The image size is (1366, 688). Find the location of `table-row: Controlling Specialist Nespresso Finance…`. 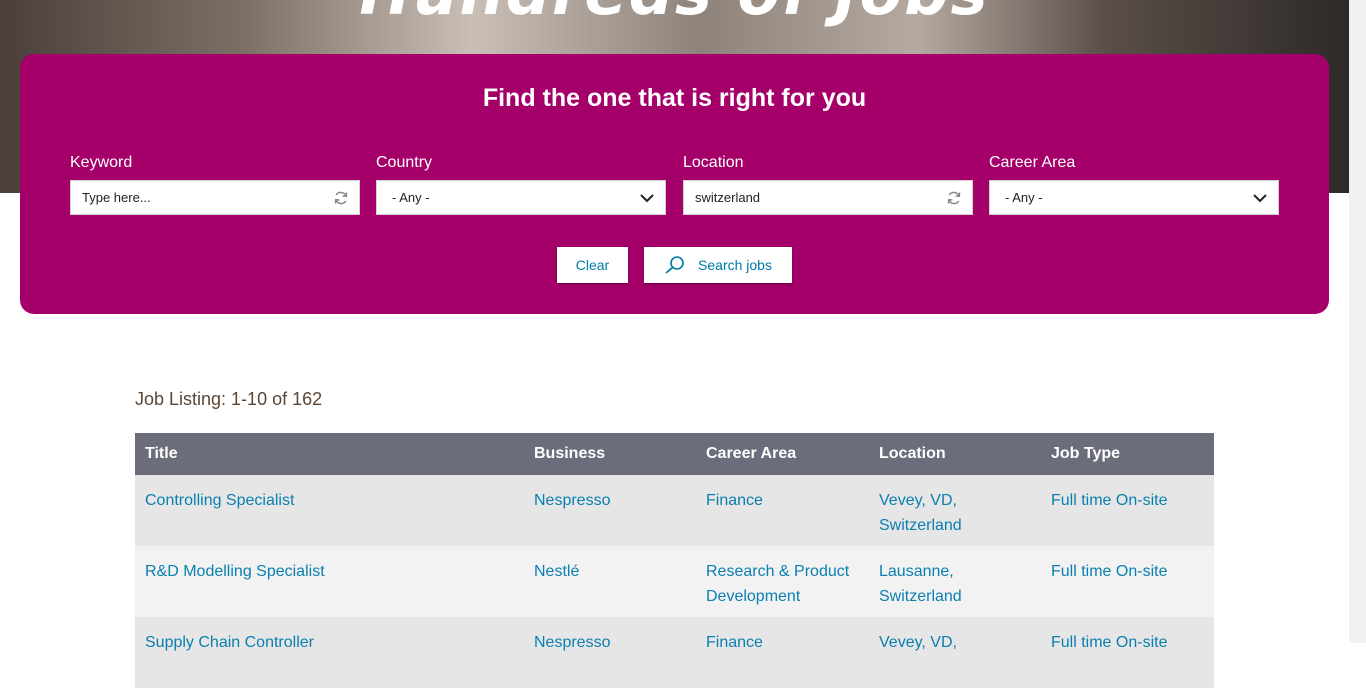

table-row: Controlling Specialist Nespresso Finance… is located at coordinates (674, 510).